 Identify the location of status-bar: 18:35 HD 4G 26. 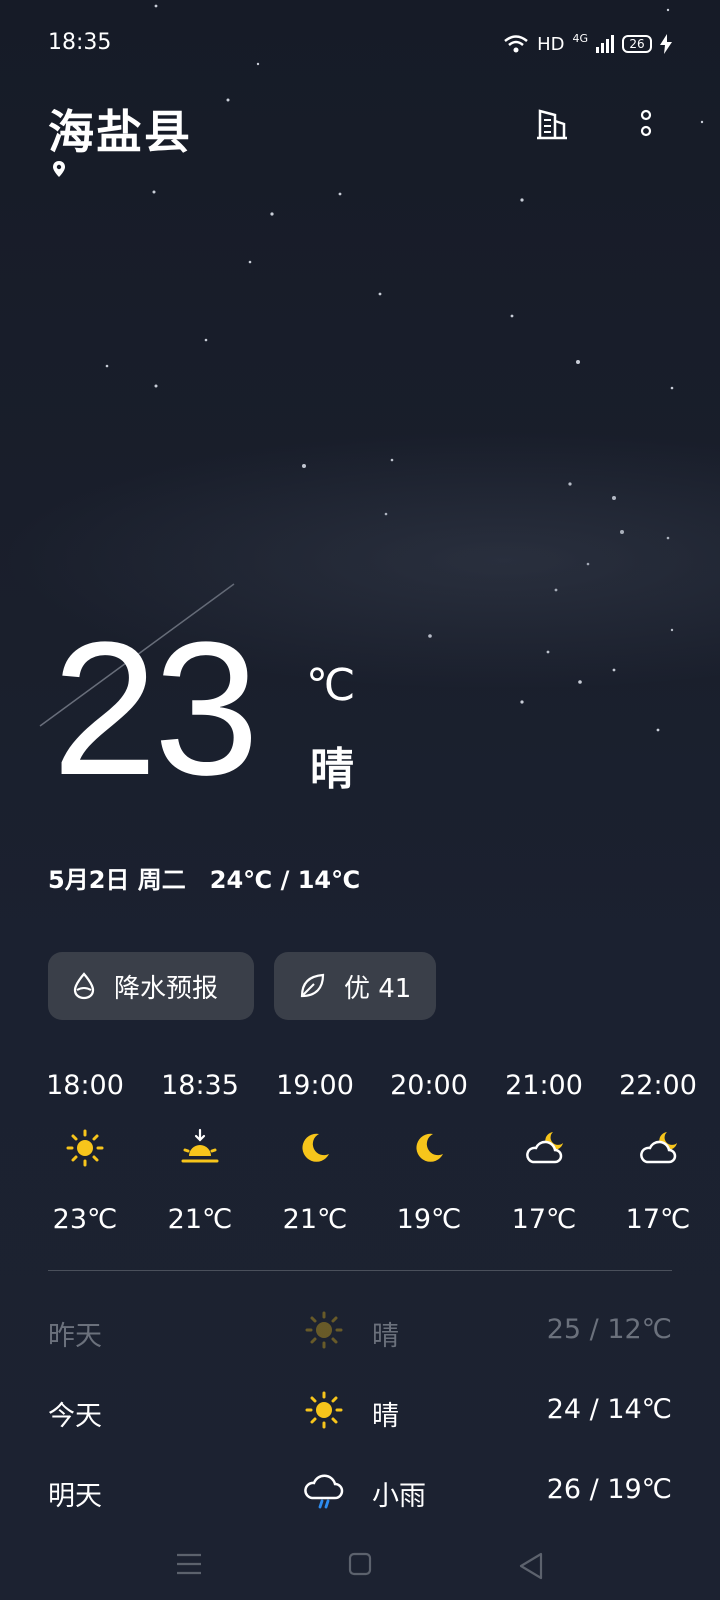
(360, 44).